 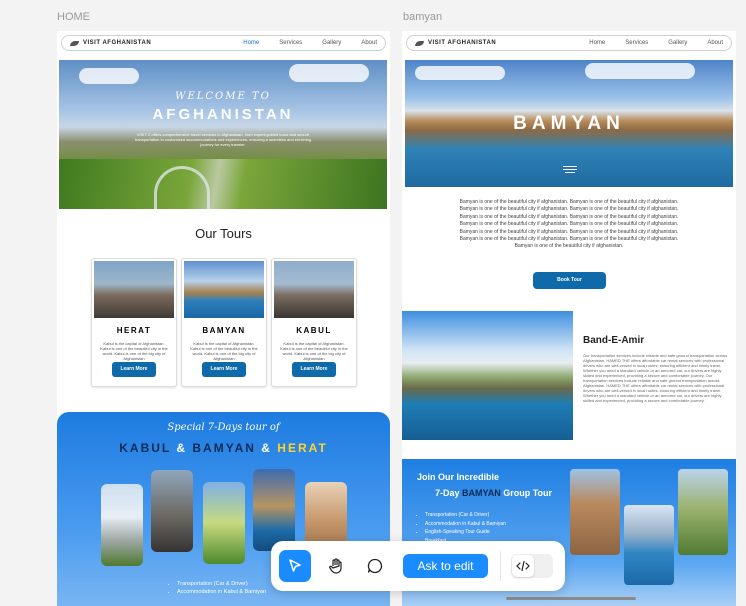 I want to click on home-logo: VISIT AFGHANISTAN, so click(x=110, y=43).